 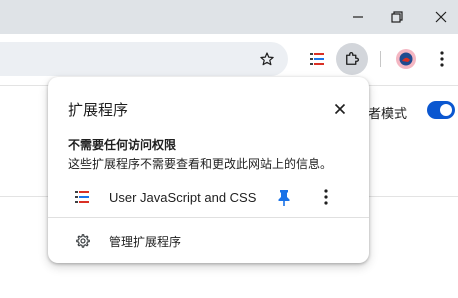 I want to click on popup-title: 扩展程序, so click(x=98, y=110).